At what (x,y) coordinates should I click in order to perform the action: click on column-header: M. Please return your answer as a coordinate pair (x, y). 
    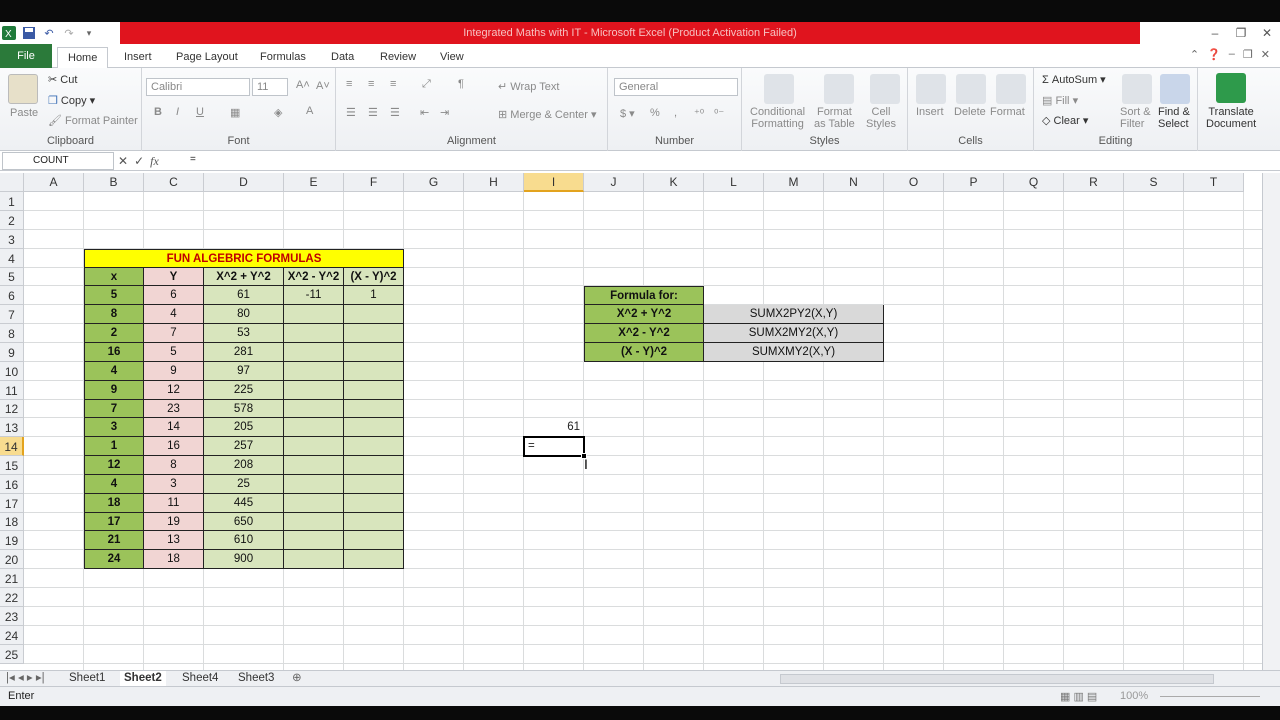
    Looking at the image, I should click on (794, 182).